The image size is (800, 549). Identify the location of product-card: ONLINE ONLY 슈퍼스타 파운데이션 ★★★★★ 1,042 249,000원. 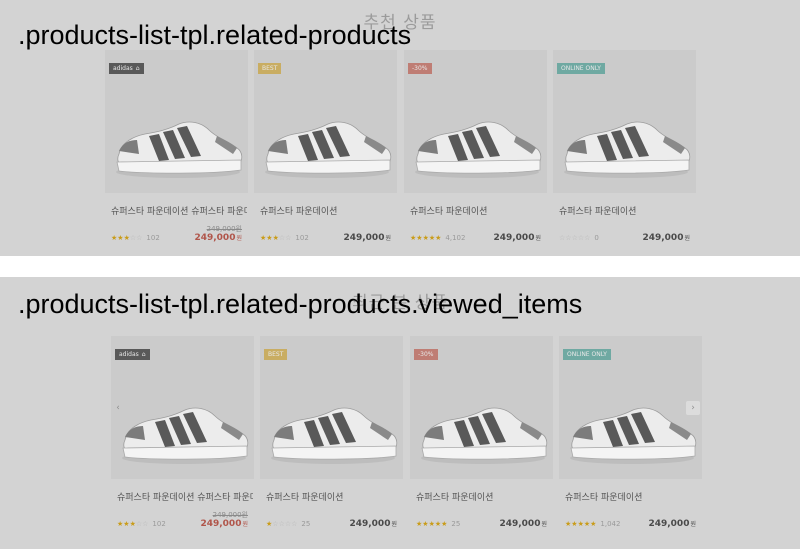
(630, 432).